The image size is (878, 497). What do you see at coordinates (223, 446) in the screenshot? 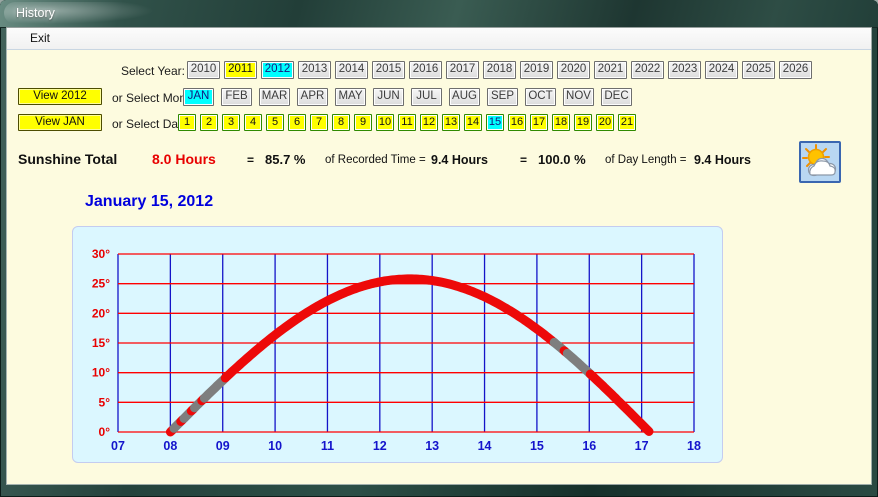
I see `x-axis-tick-label: 09` at bounding box center [223, 446].